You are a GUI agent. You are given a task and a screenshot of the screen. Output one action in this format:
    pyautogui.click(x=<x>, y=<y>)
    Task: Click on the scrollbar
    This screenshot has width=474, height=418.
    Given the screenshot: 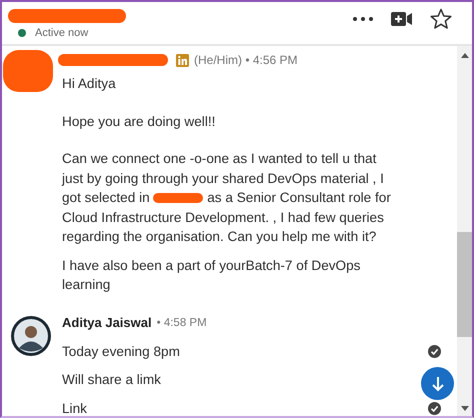 What is the action you would take?
    pyautogui.click(x=464, y=231)
    